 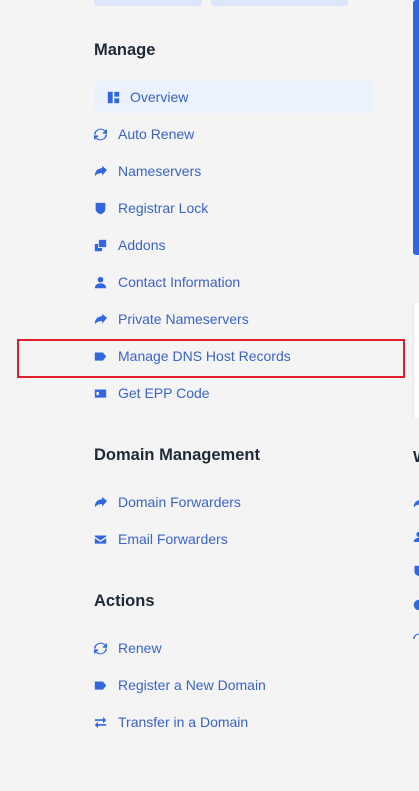 What do you see at coordinates (416, 502) in the screenshot?
I see `right-panel-share-icon` at bounding box center [416, 502].